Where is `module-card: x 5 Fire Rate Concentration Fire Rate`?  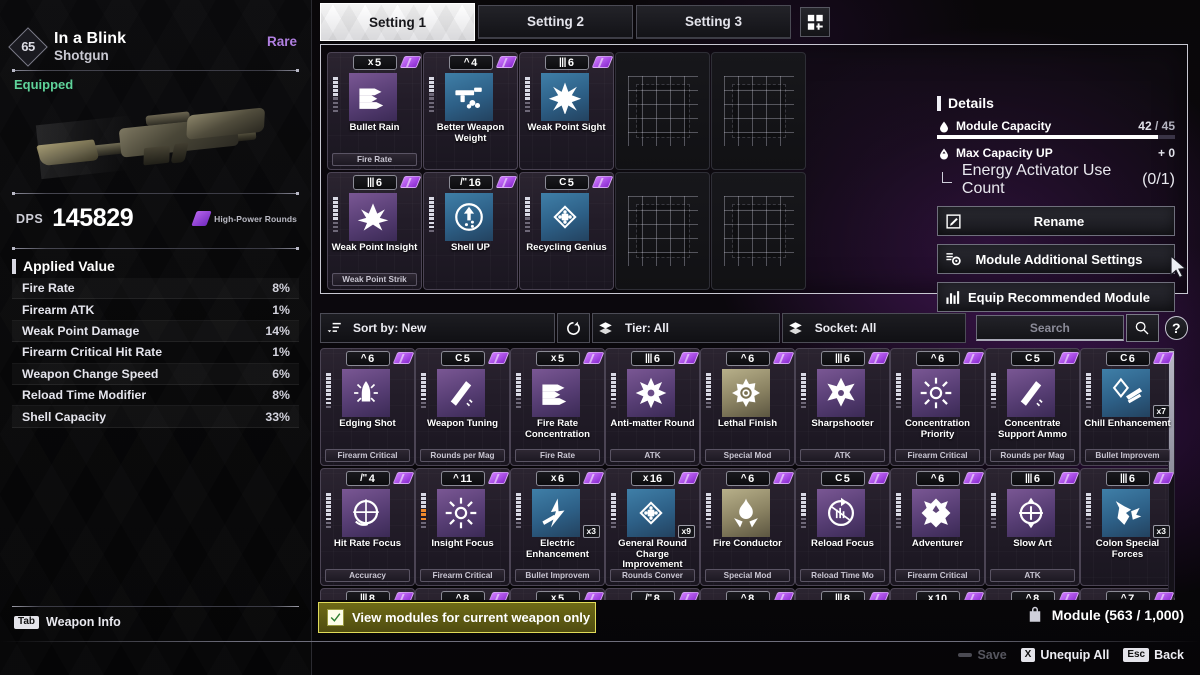 module-card: x 5 Fire Rate Concentration Fire Rate is located at coordinates (557, 407).